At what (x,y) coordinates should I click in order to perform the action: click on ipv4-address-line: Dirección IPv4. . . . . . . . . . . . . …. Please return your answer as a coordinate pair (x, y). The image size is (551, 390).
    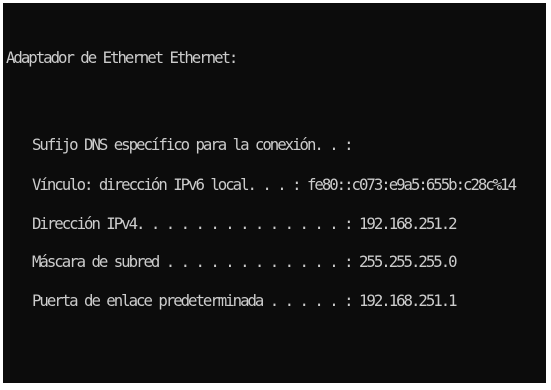
    Looking at the image, I should click on (245, 223).